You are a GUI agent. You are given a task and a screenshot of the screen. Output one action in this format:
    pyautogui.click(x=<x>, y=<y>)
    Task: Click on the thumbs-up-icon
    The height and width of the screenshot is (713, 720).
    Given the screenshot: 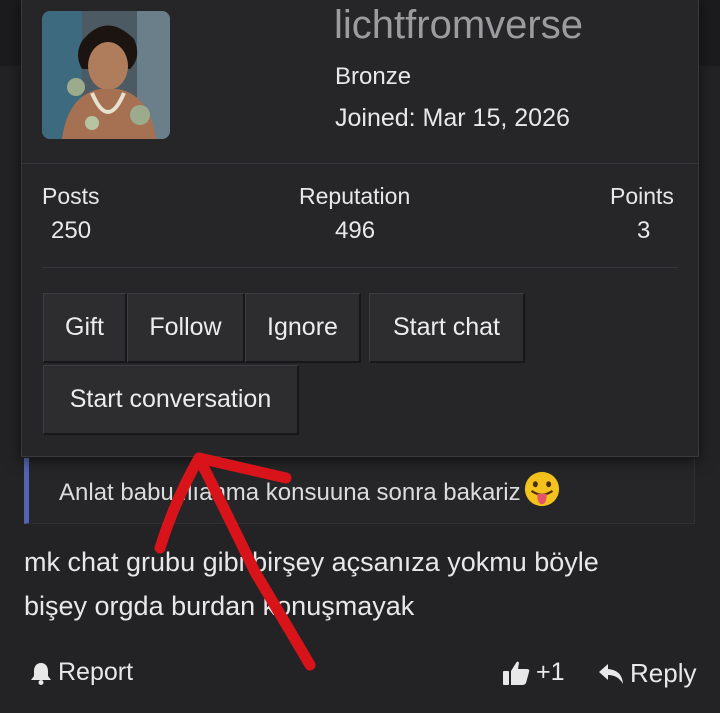 What is the action you would take?
    pyautogui.click(x=516, y=673)
    